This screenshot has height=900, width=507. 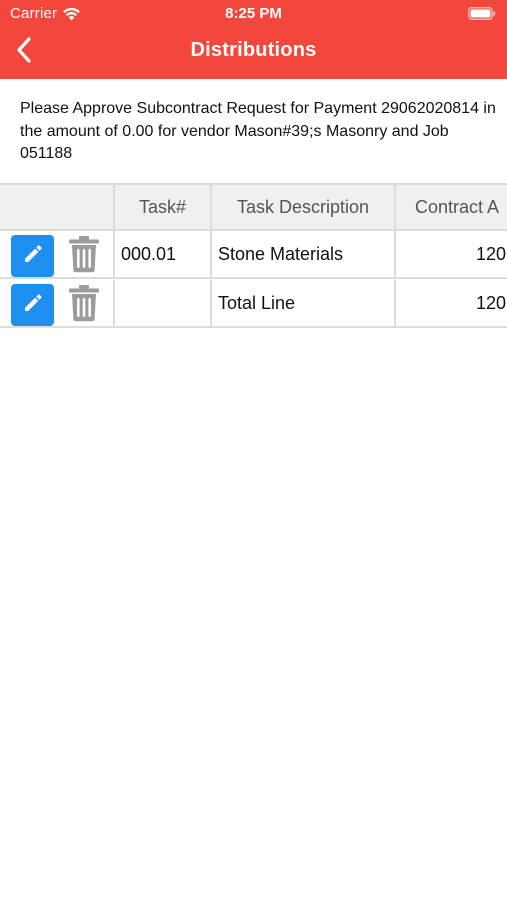 I want to click on navigation-bar: Distributions, so click(x=253, y=53).